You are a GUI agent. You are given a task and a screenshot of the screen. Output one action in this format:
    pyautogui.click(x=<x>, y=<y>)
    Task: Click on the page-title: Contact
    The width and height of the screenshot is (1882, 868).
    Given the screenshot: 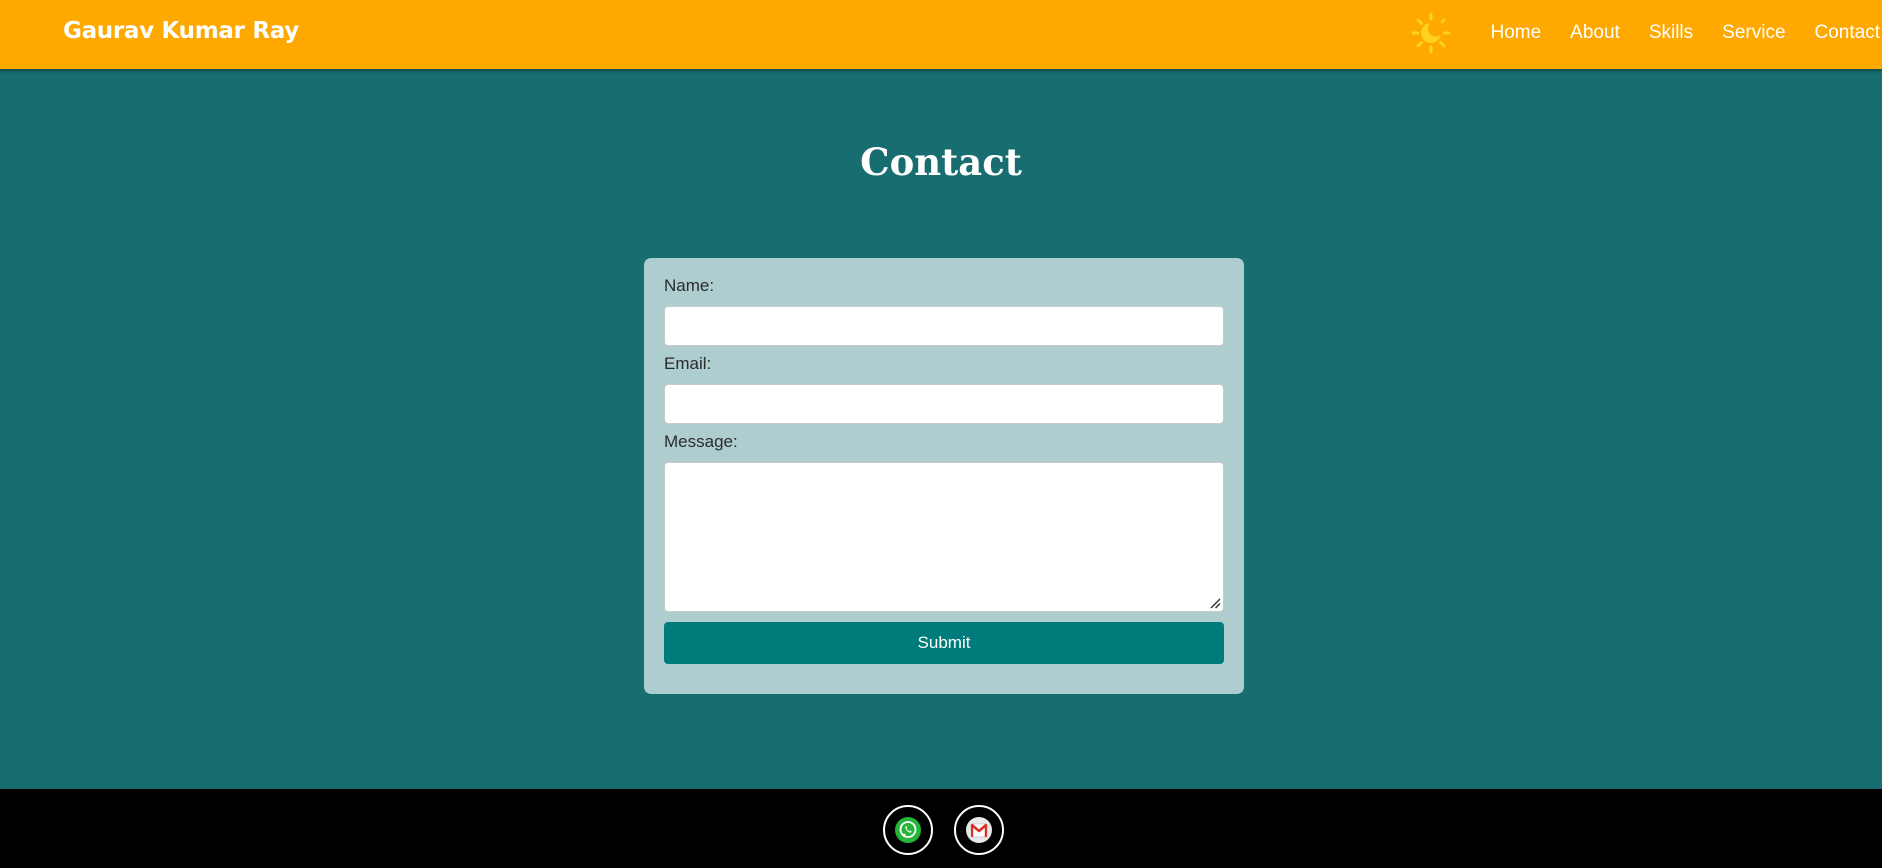 What is the action you would take?
    pyautogui.click(x=941, y=162)
    